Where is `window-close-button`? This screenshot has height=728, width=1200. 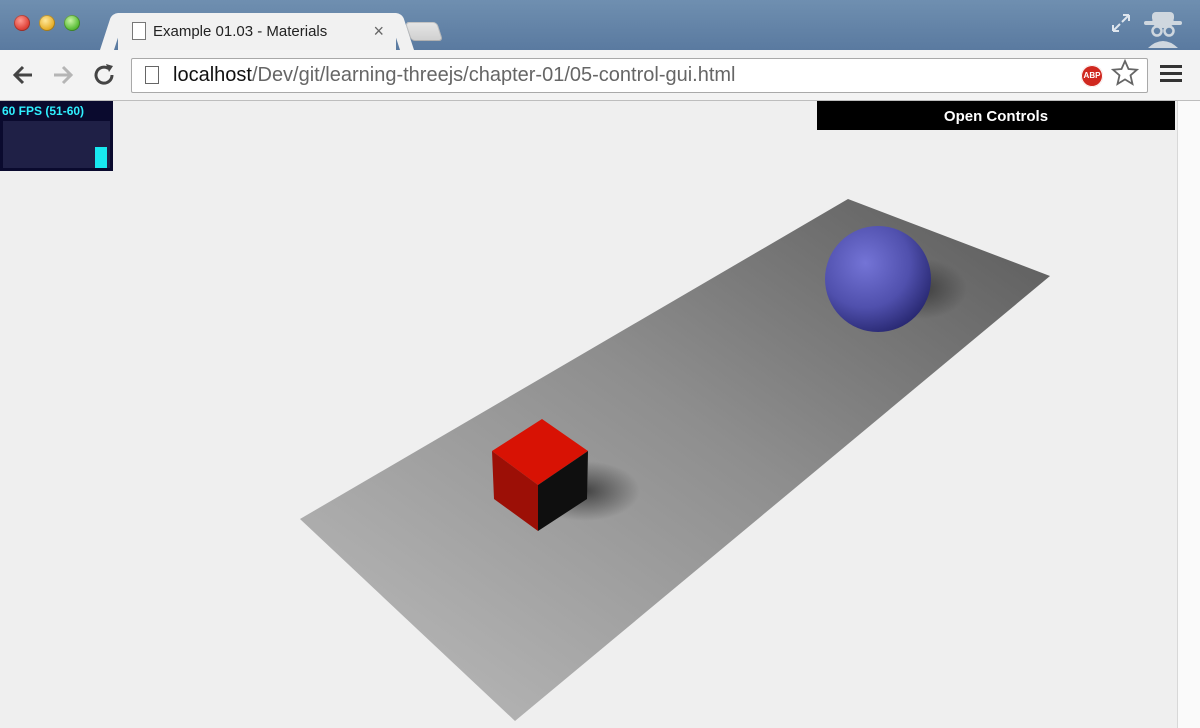 window-close-button is located at coordinates (22, 23).